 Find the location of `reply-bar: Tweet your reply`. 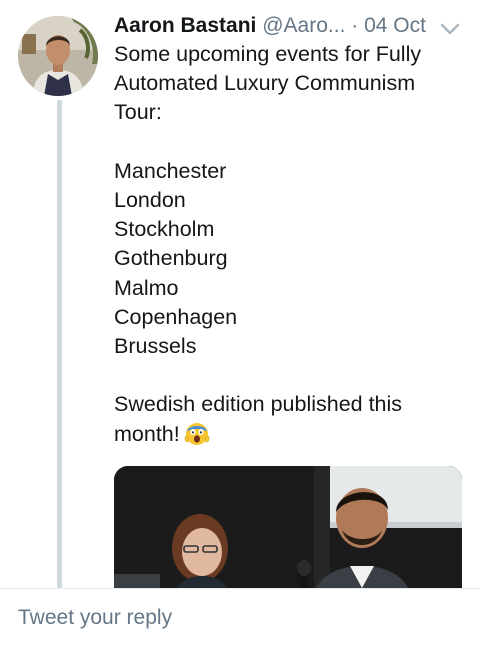

reply-bar: Tweet your reply is located at coordinates (240, 618).